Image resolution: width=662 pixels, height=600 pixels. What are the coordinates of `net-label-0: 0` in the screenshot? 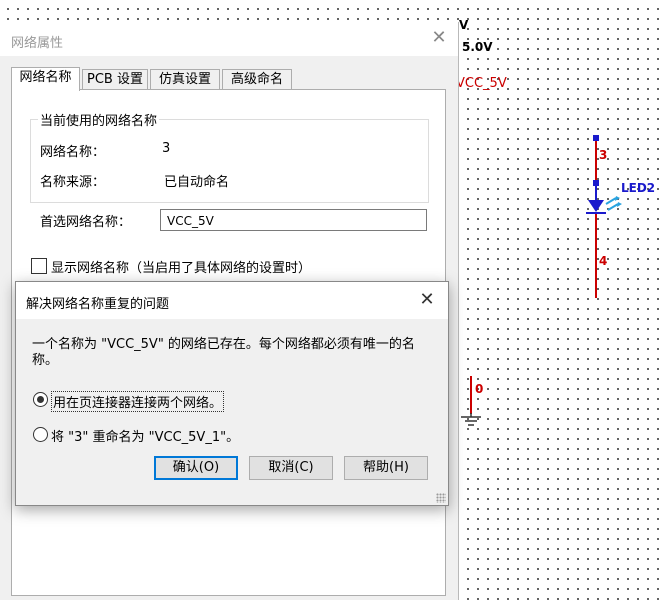 It's located at (479, 389).